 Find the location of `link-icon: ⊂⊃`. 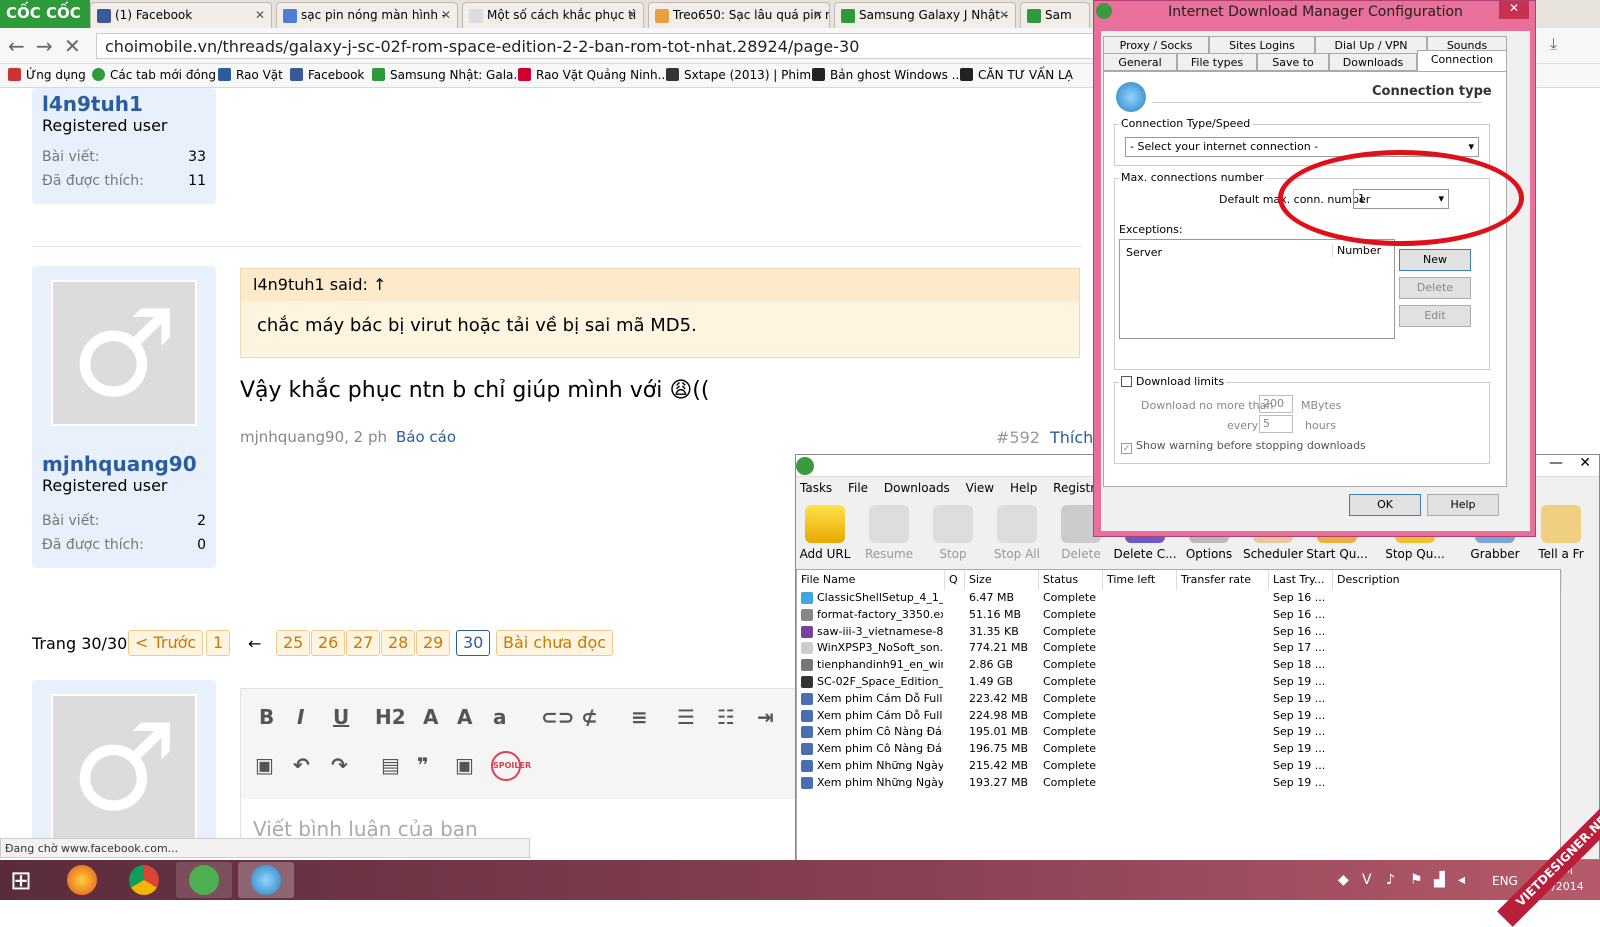

link-icon: ⊂⊃ is located at coordinates (558, 717).